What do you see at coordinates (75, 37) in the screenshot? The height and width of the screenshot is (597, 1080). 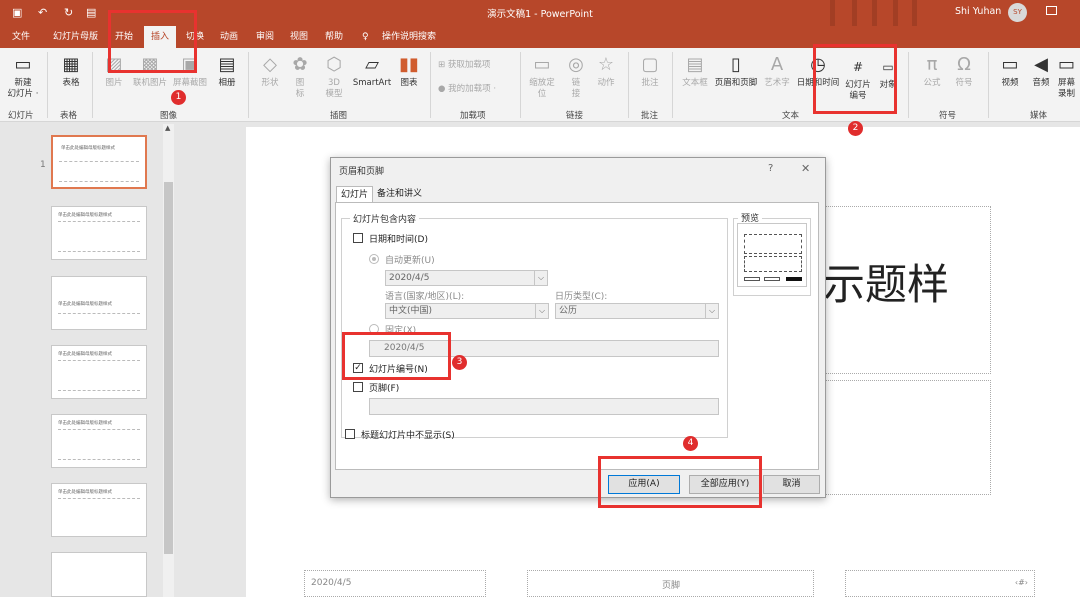 I see `tab-slide-master: 幻灯片母版` at bounding box center [75, 37].